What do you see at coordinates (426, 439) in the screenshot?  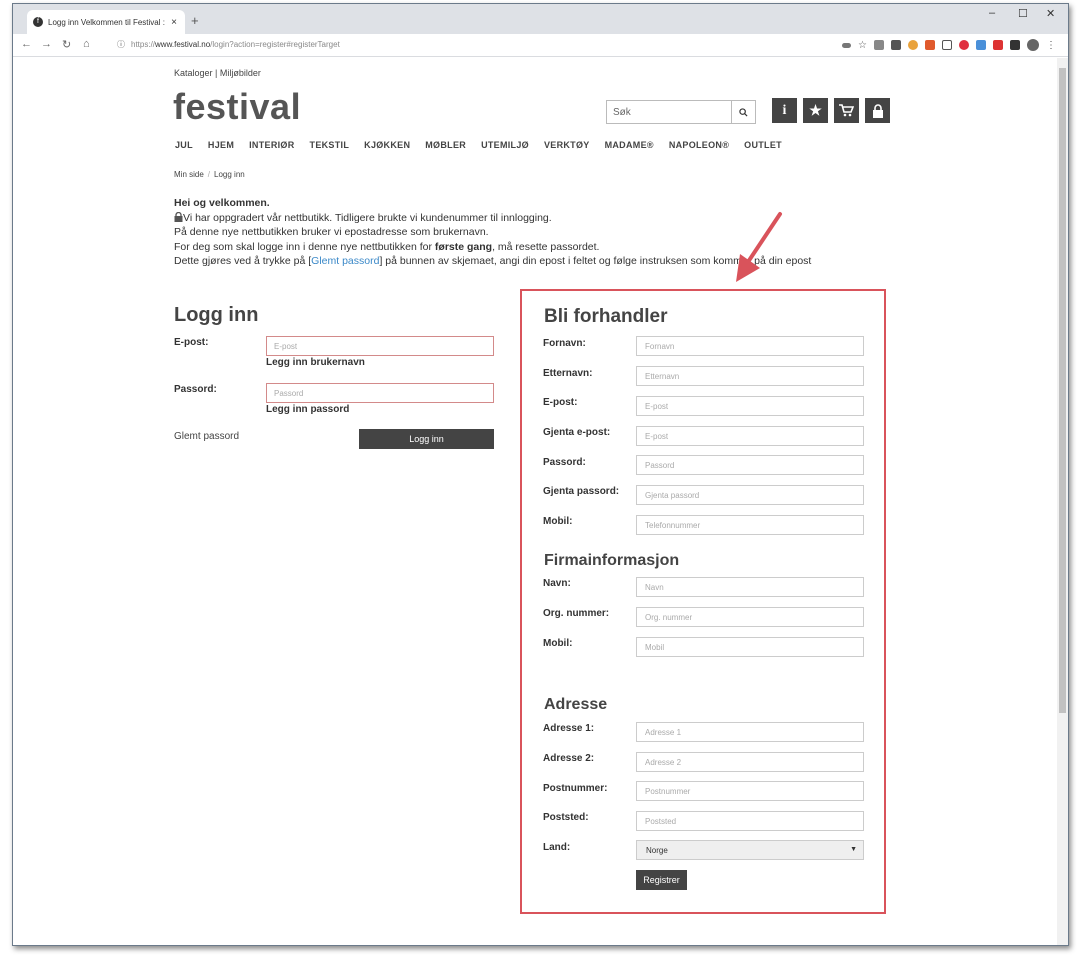 I see `login-submit-button: Logg inn` at bounding box center [426, 439].